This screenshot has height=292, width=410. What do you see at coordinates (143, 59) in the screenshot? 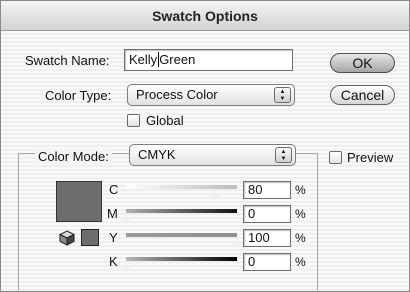
I see `swatch-name-value-start: Kelly` at bounding box center [143, 59].